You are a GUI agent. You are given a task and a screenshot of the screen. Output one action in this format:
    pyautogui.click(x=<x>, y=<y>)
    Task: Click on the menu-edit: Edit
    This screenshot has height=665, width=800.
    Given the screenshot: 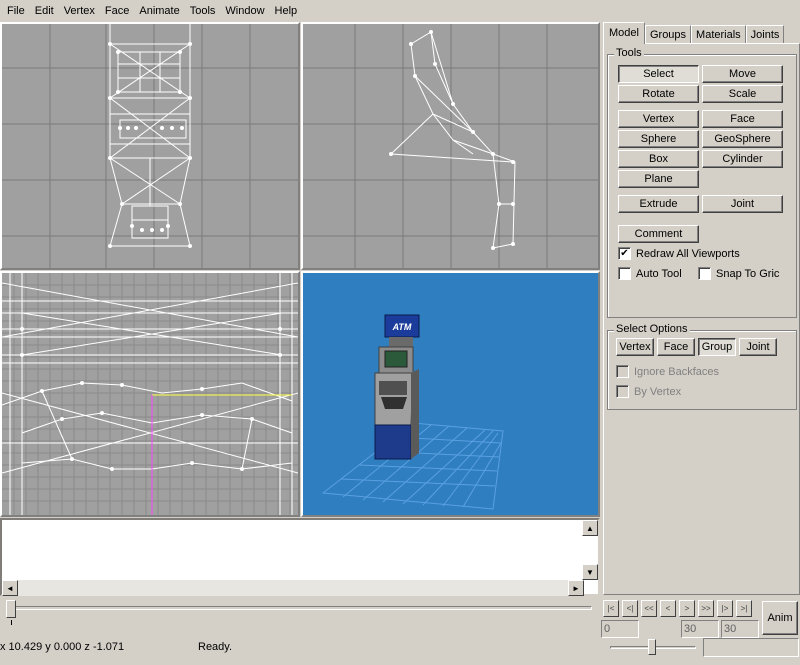 What is the action you would take?
    pyautogui.click(x=44, y=11)
    